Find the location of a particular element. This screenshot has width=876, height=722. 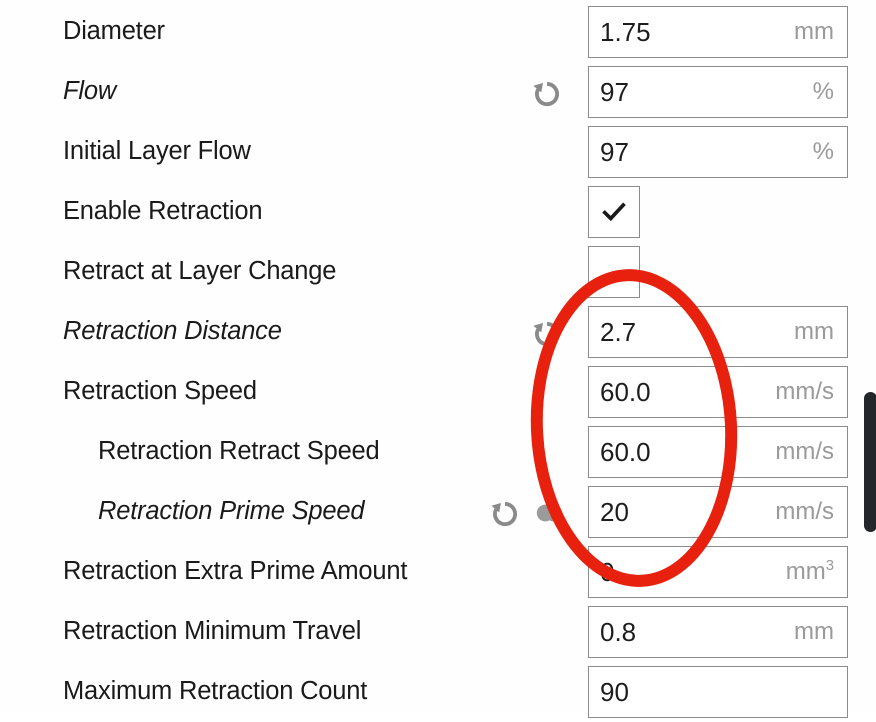

input-value-retraction-speed: 60.0 is located at coordinates (625, 392).